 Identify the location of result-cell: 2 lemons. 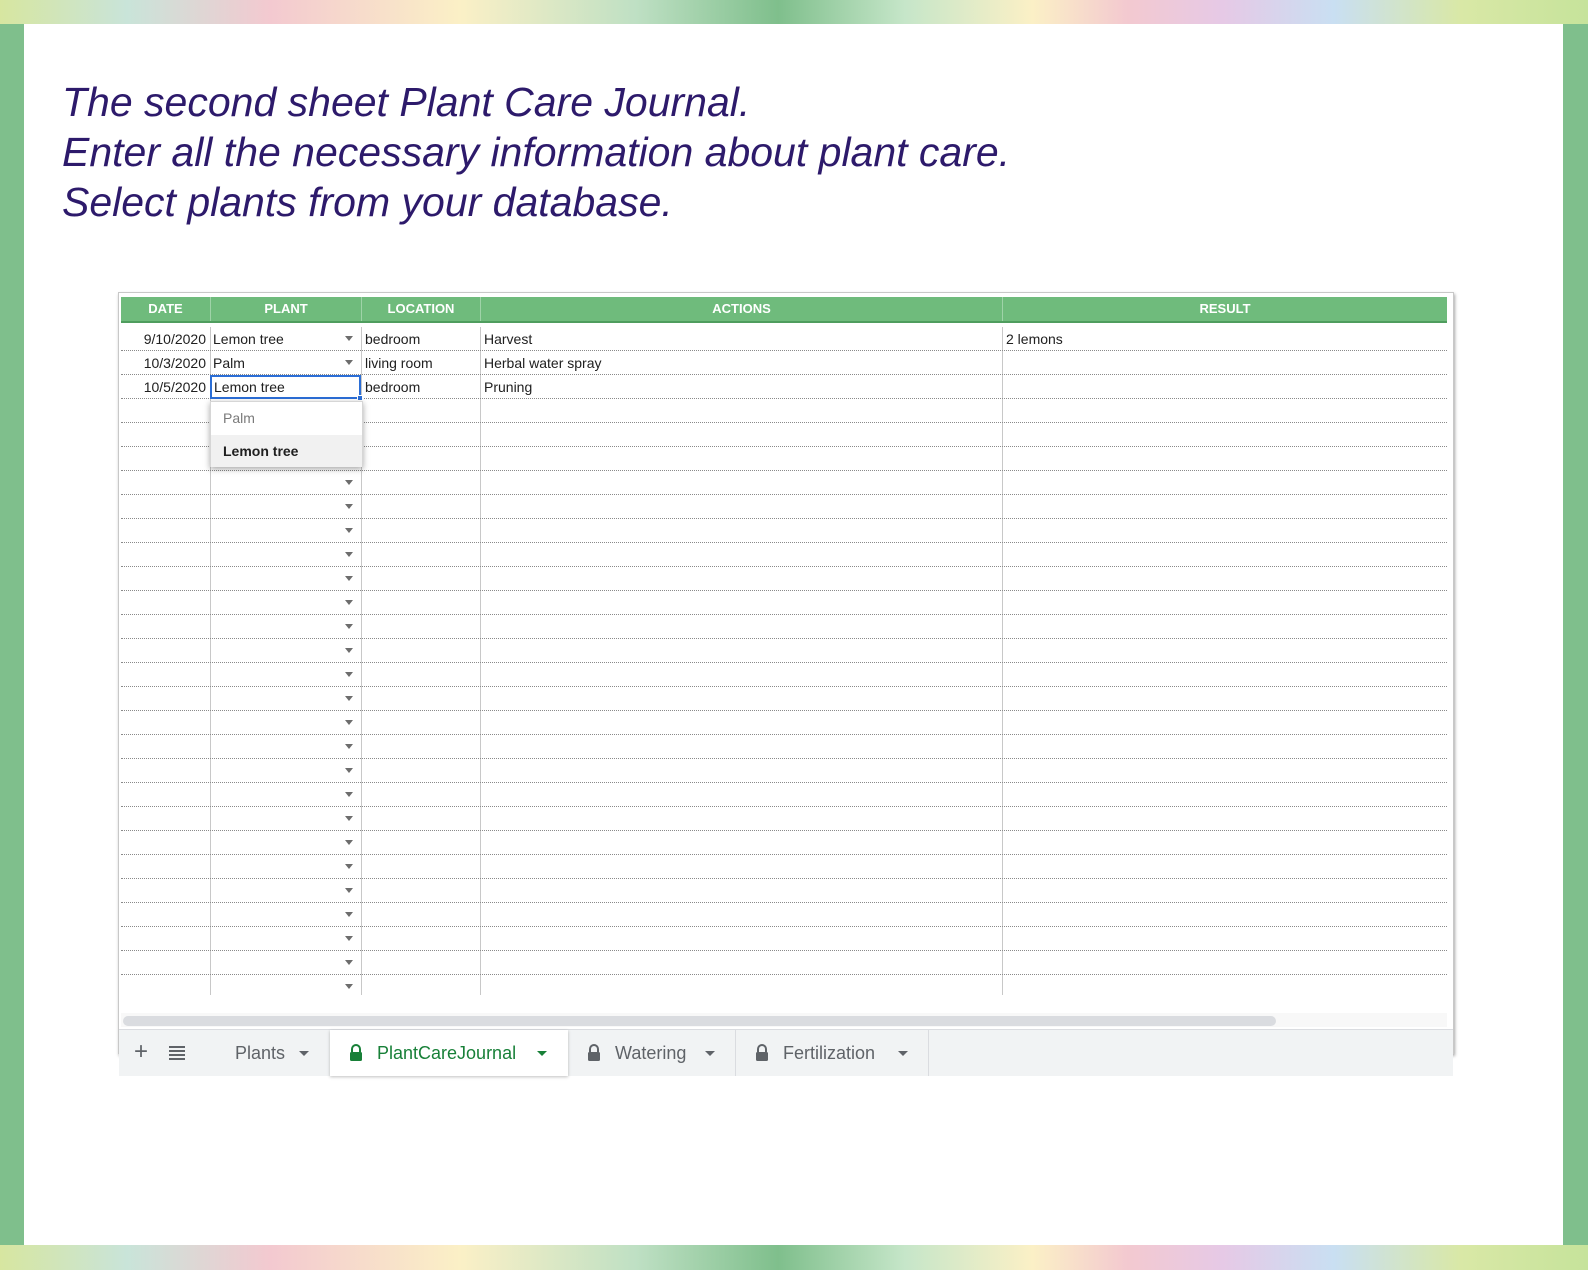
(1223, 339).